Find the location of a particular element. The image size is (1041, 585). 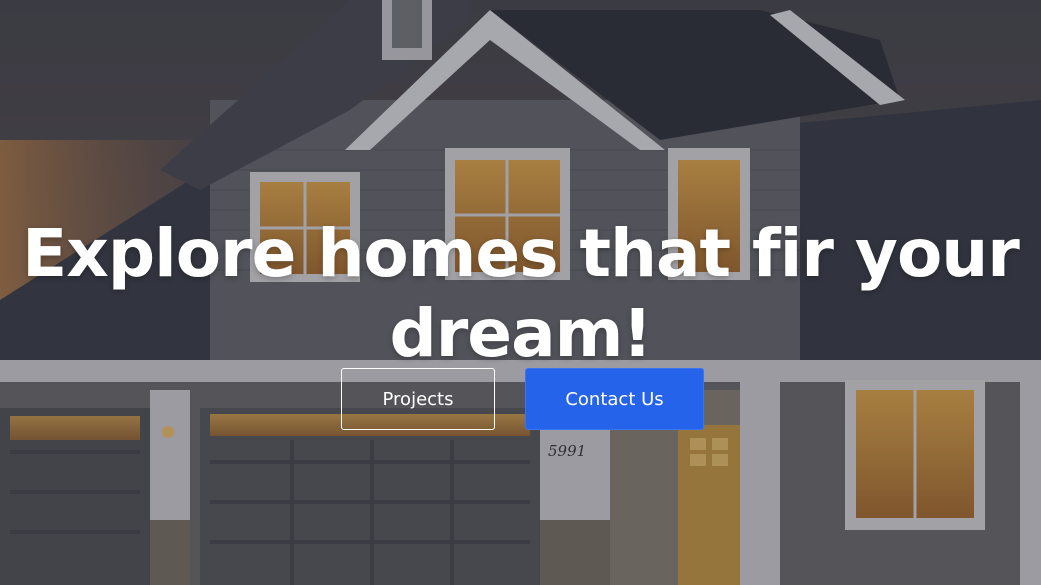

projects-button: Projects is located at coordinates (418, 399).